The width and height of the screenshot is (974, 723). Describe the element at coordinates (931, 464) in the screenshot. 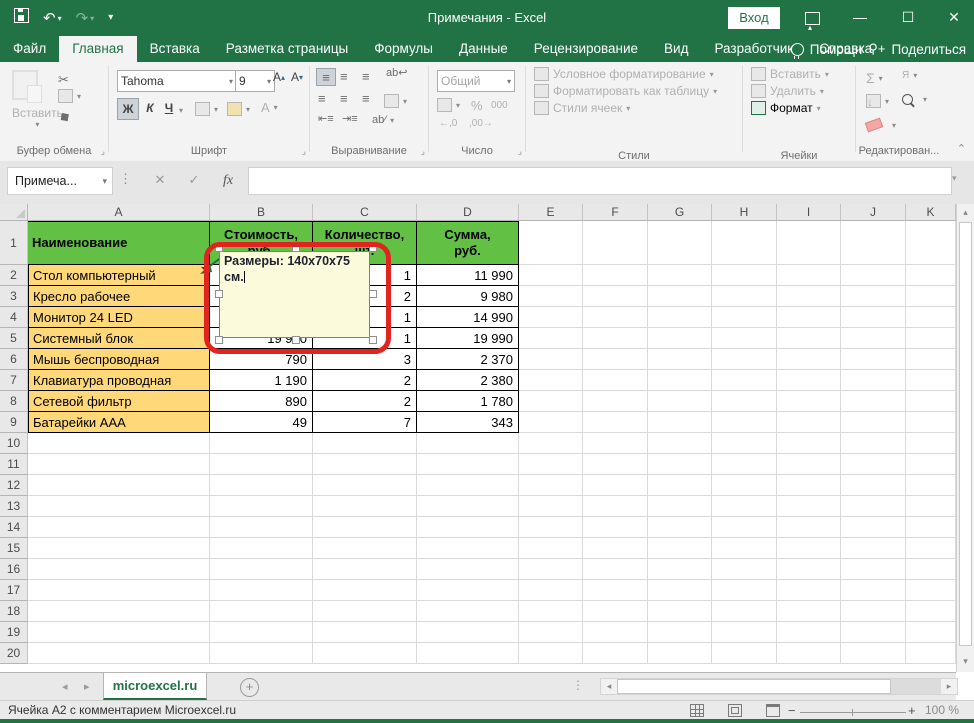

I see `cell-K11` at that location.